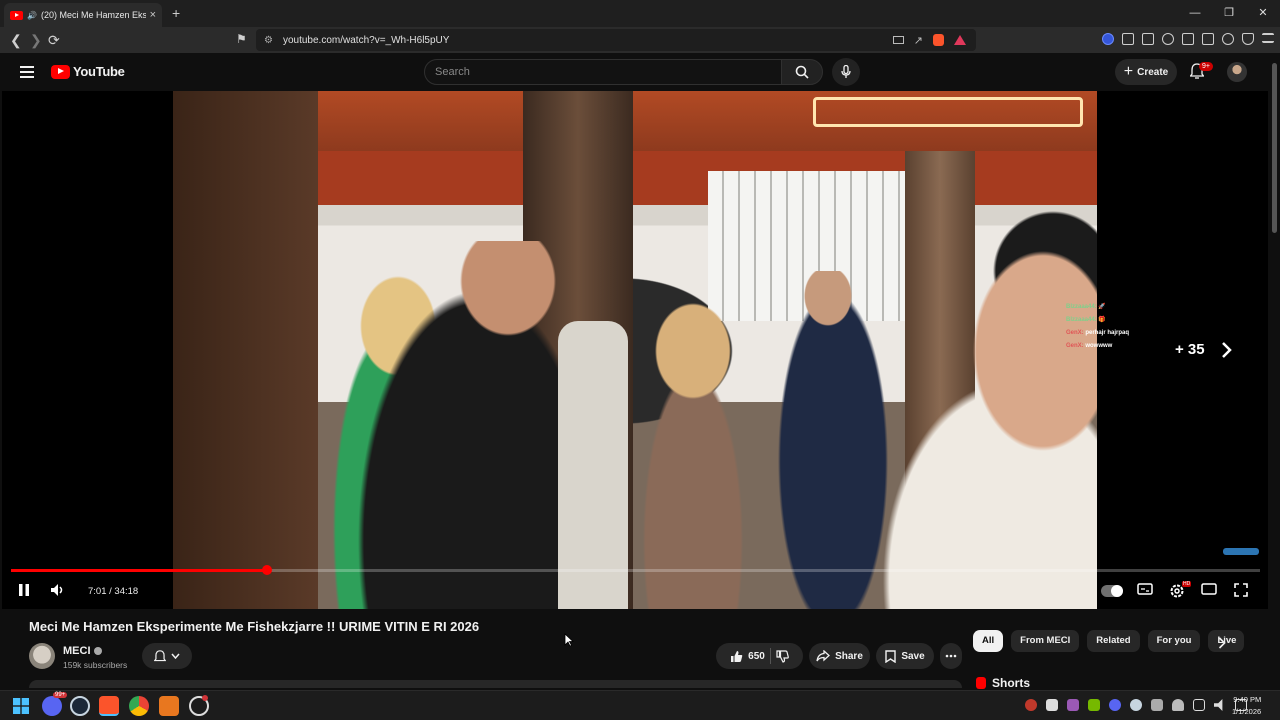  What do you see at coordinates (58, 590) in the screenshot?
I see `volume-icon` at bounding box center [58, 590].